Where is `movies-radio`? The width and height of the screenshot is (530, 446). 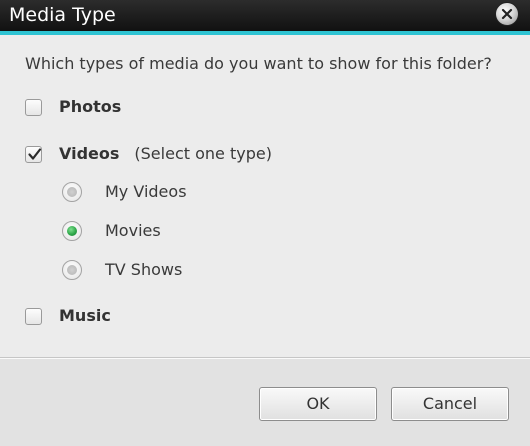
movies-radio is located at coordinates (72, 231).